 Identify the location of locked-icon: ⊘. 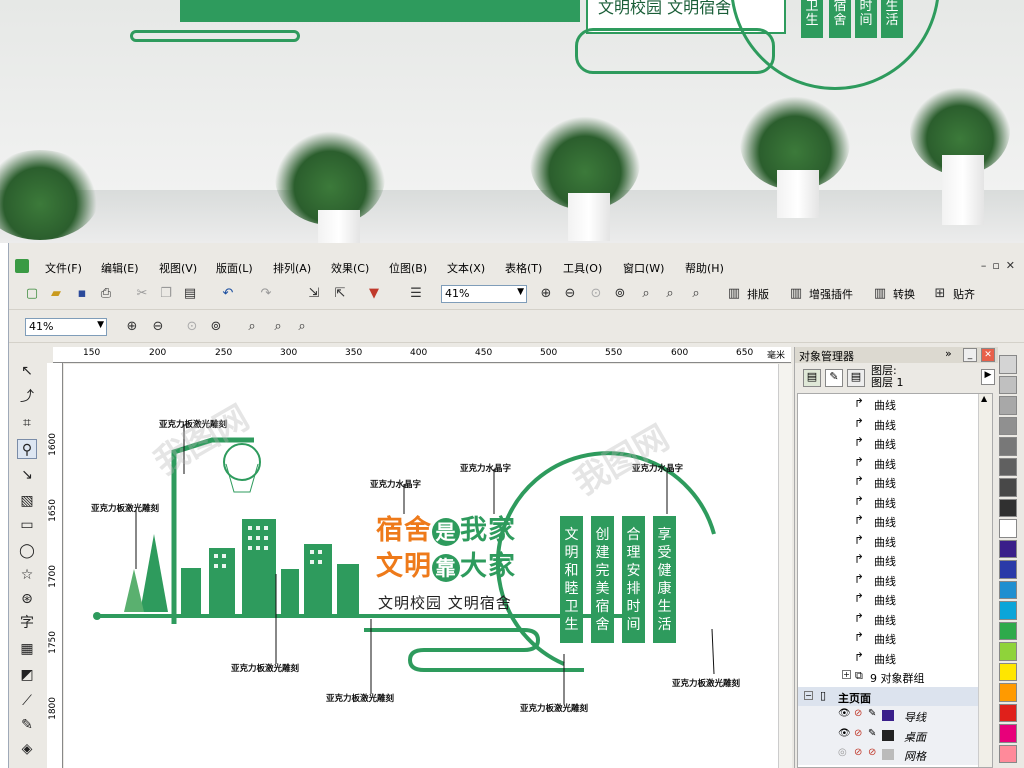
(872, 752).